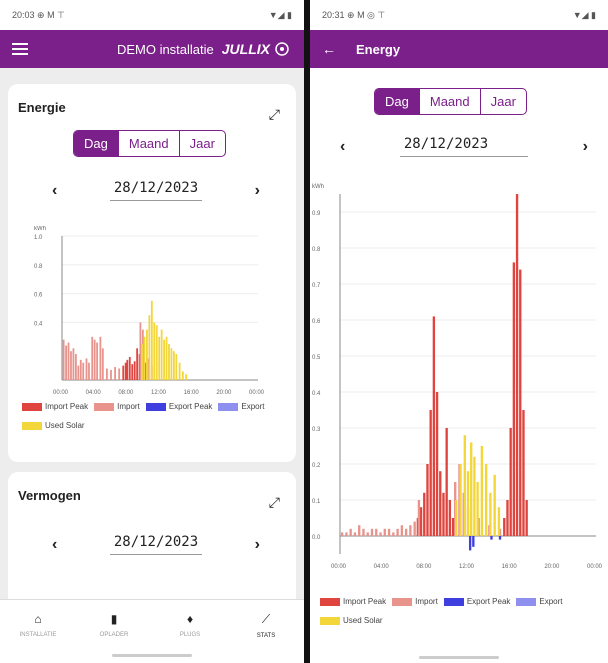 The height and width of the screenshot is (663, 608). What do you see at coordinates (329, 49) in the screenshot?
I see `back-arrow-icon: ←` at bounding box center [329, 49].